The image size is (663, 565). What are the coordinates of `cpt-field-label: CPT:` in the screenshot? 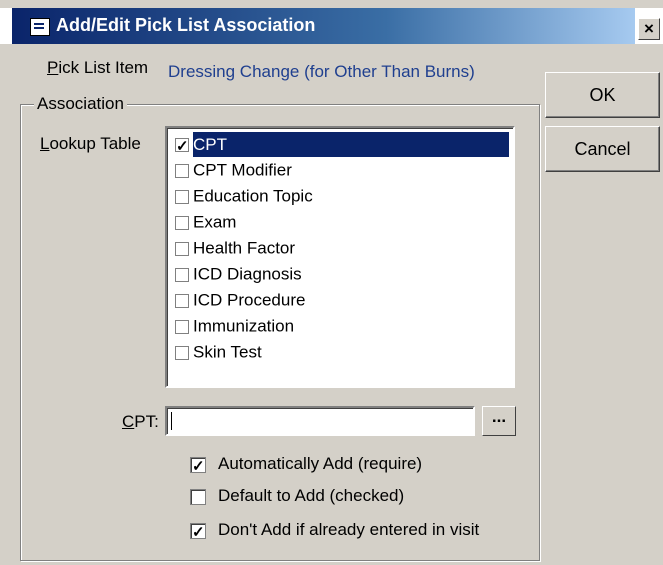 It's located at (140, 421).